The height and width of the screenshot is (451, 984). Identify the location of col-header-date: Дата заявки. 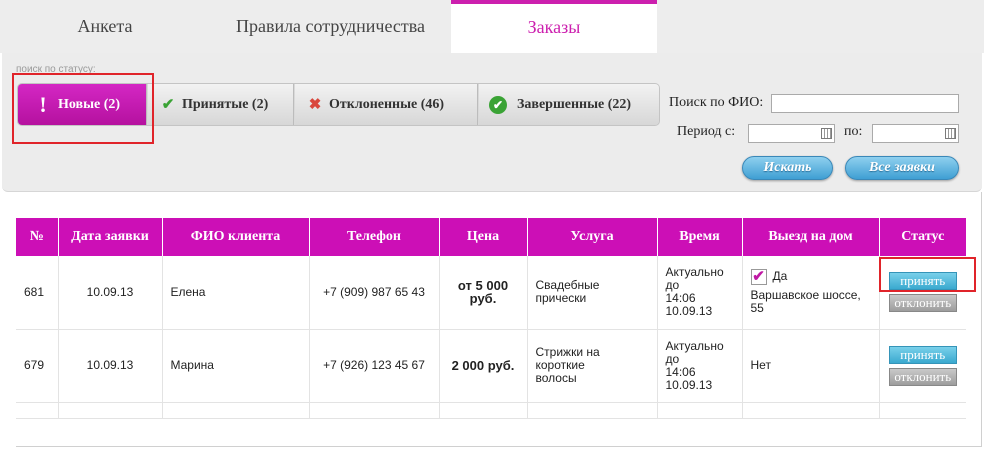
(110, 237).